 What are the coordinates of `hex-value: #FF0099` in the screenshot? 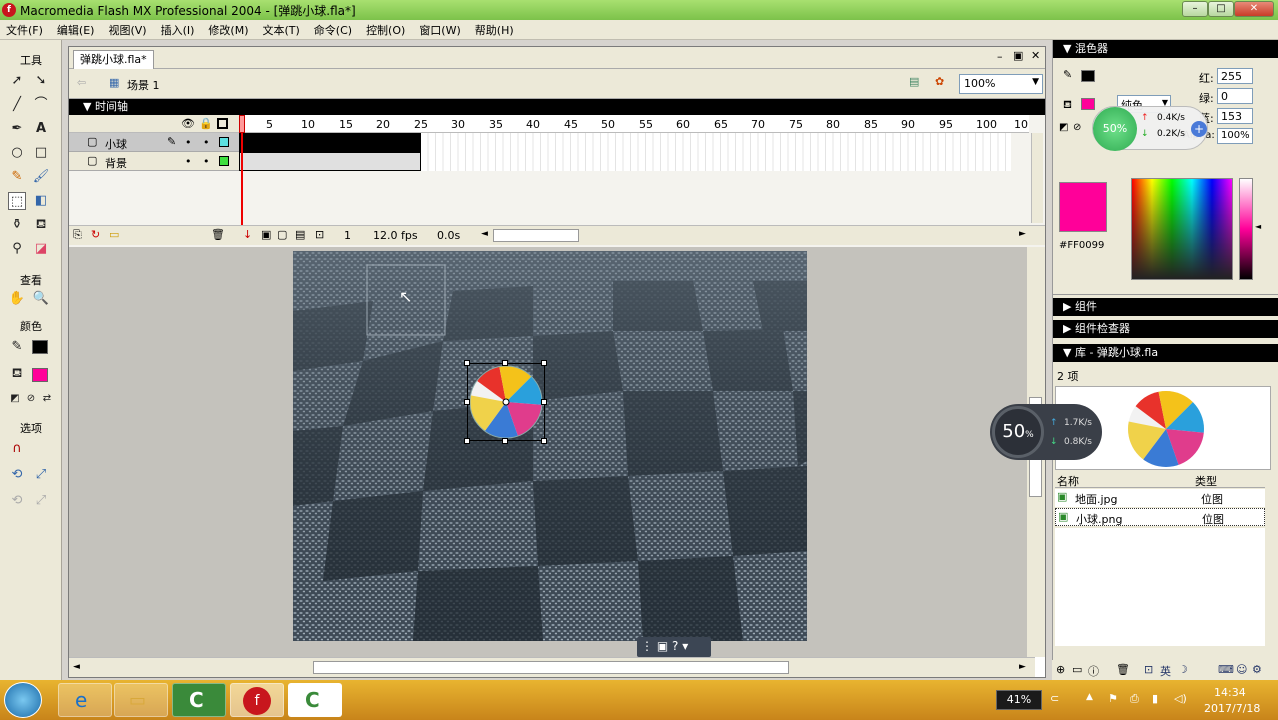 It's located at (1081, 245).